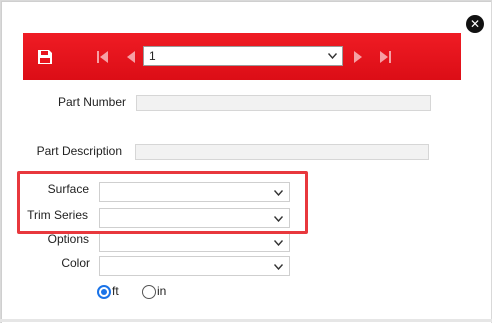  I want to click on options-select, so click(194, 242).